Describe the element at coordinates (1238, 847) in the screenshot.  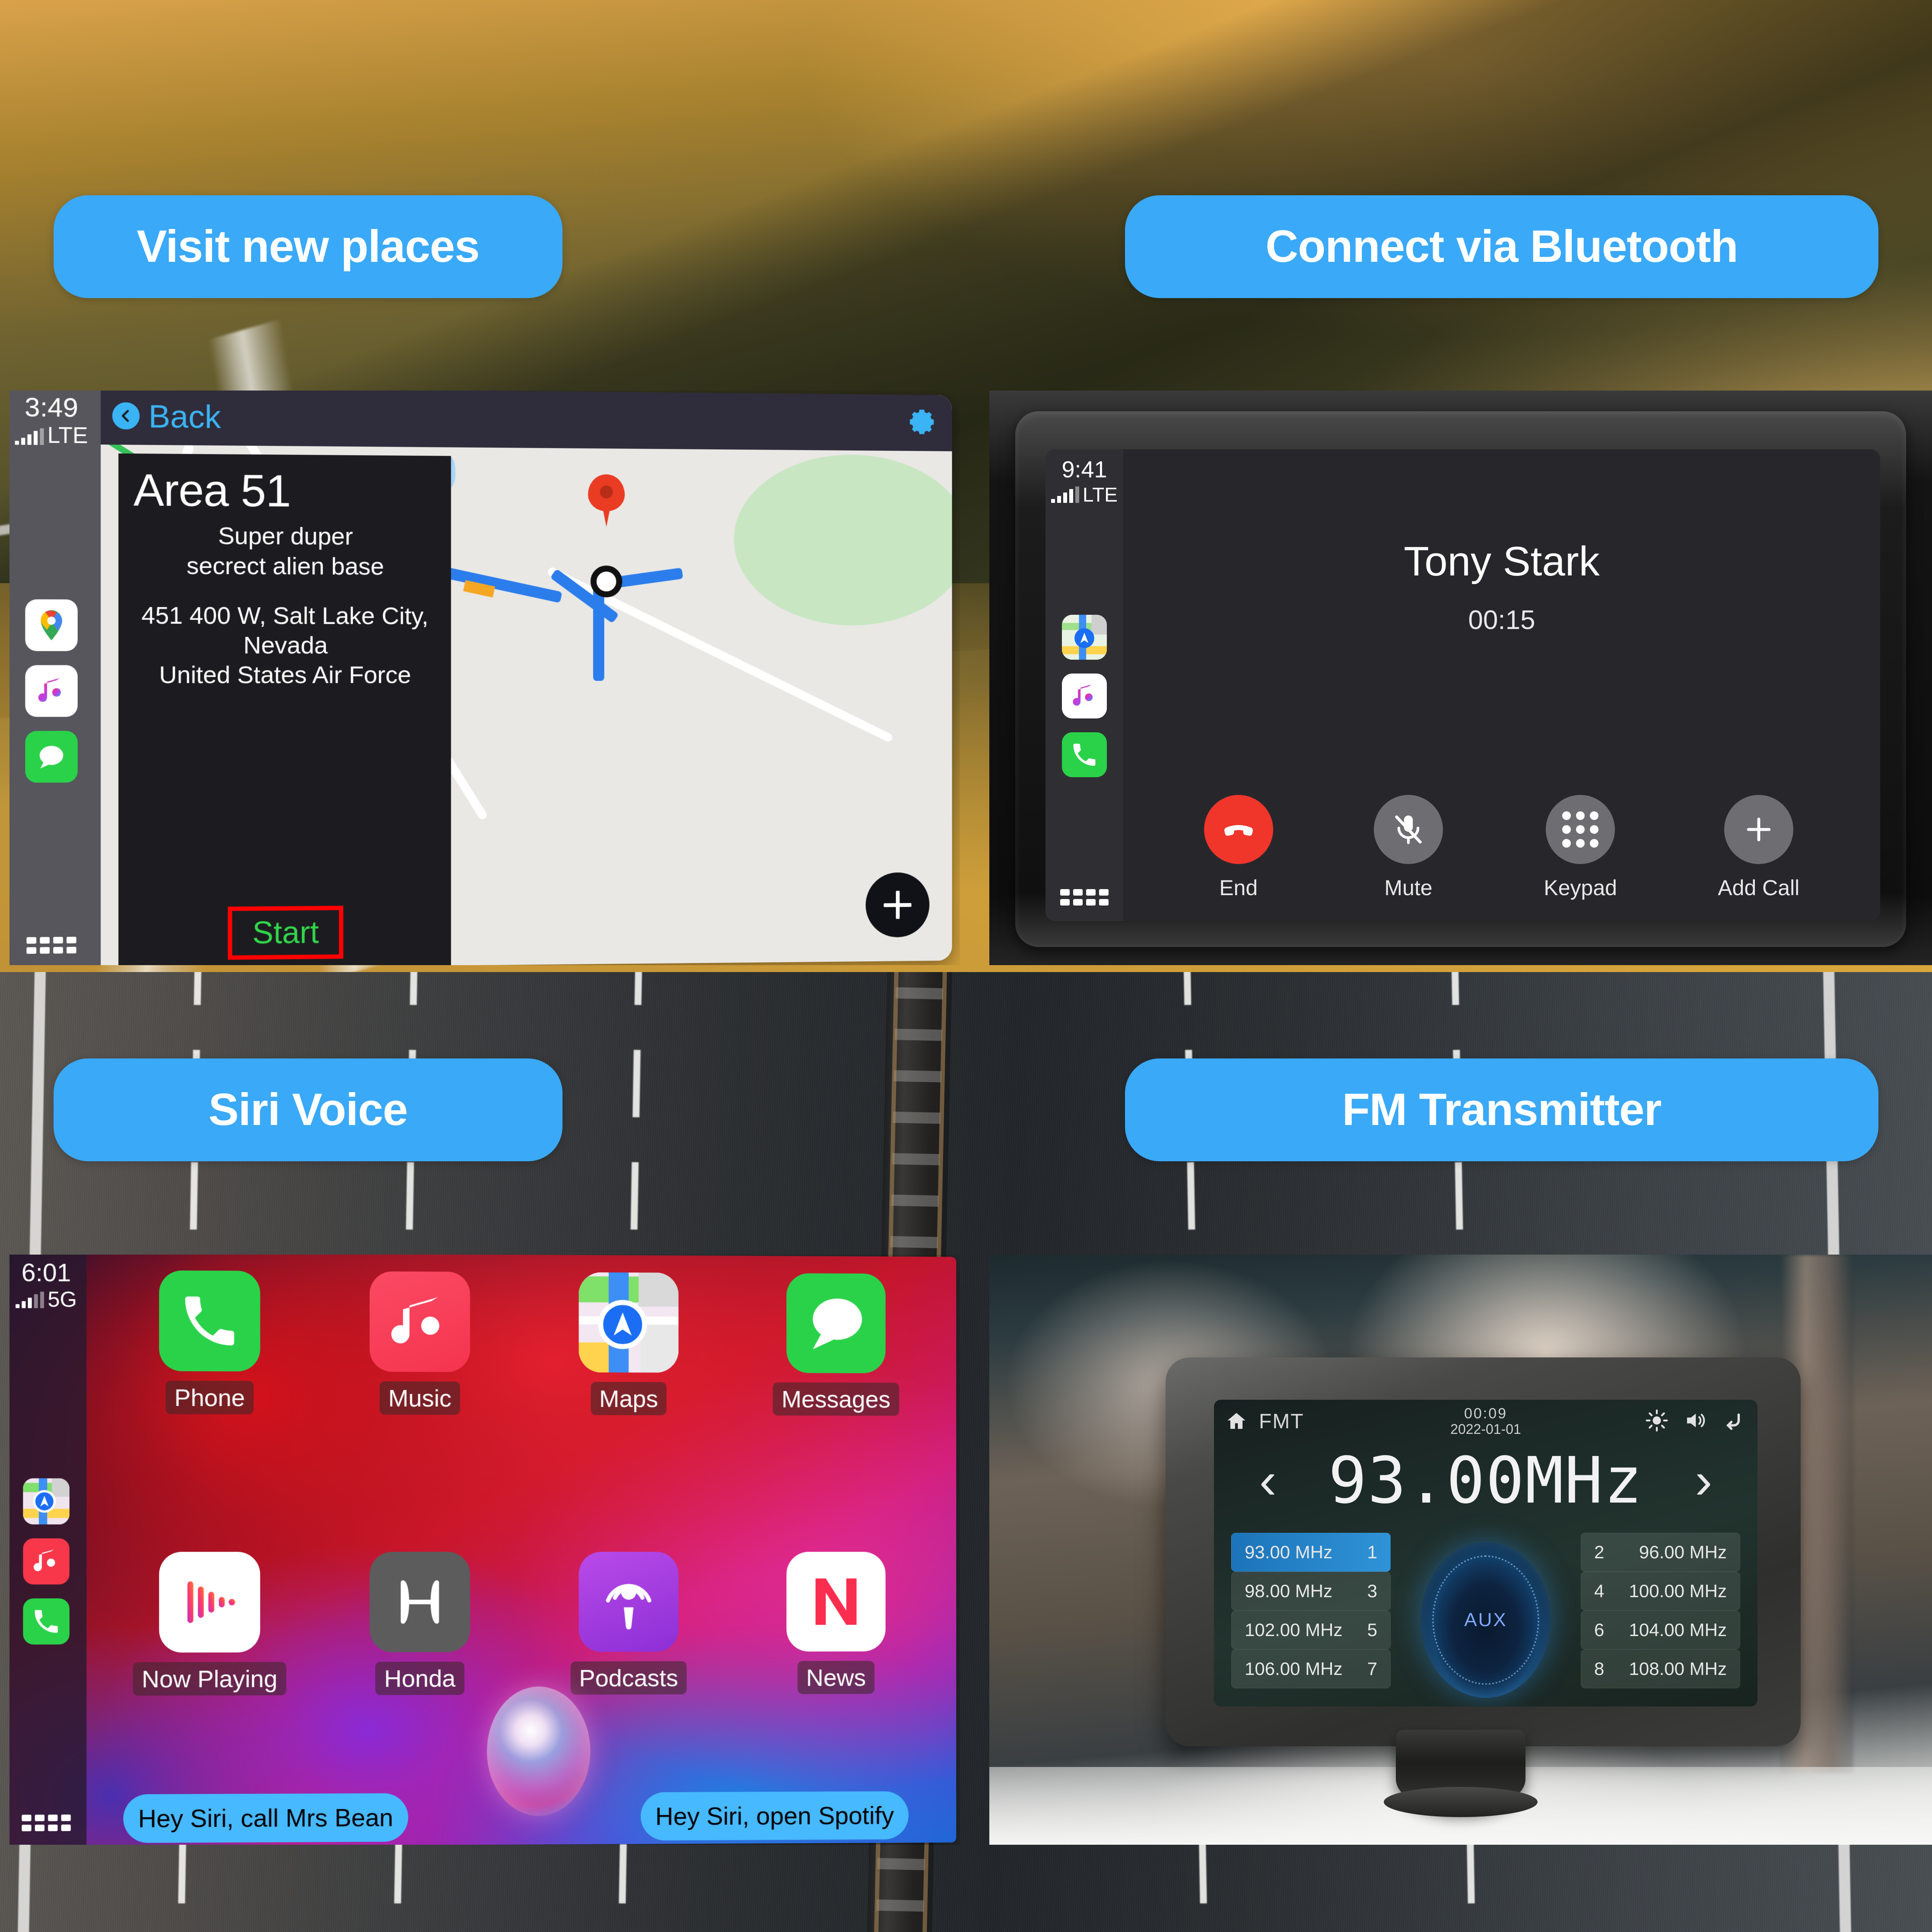
I see `end-call-button: End` at that location.